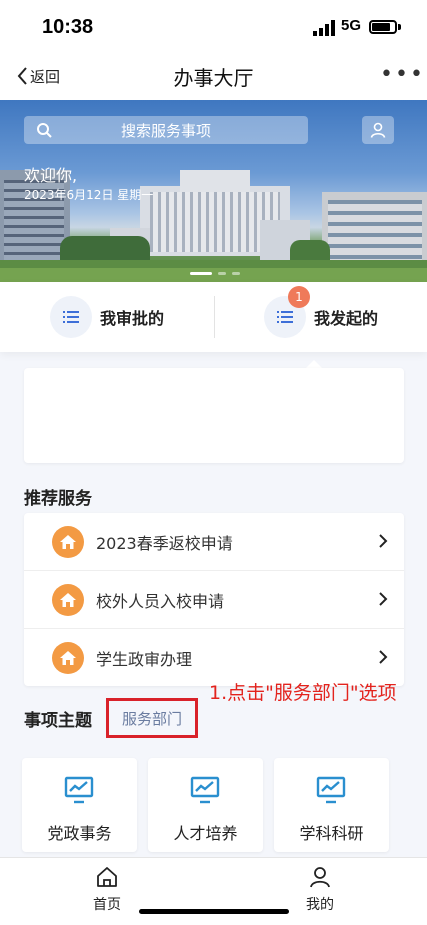  Describe the element at coordinates (144, 659) in the screenshot. I see `list-item-label: 学生政审办理` at that location.